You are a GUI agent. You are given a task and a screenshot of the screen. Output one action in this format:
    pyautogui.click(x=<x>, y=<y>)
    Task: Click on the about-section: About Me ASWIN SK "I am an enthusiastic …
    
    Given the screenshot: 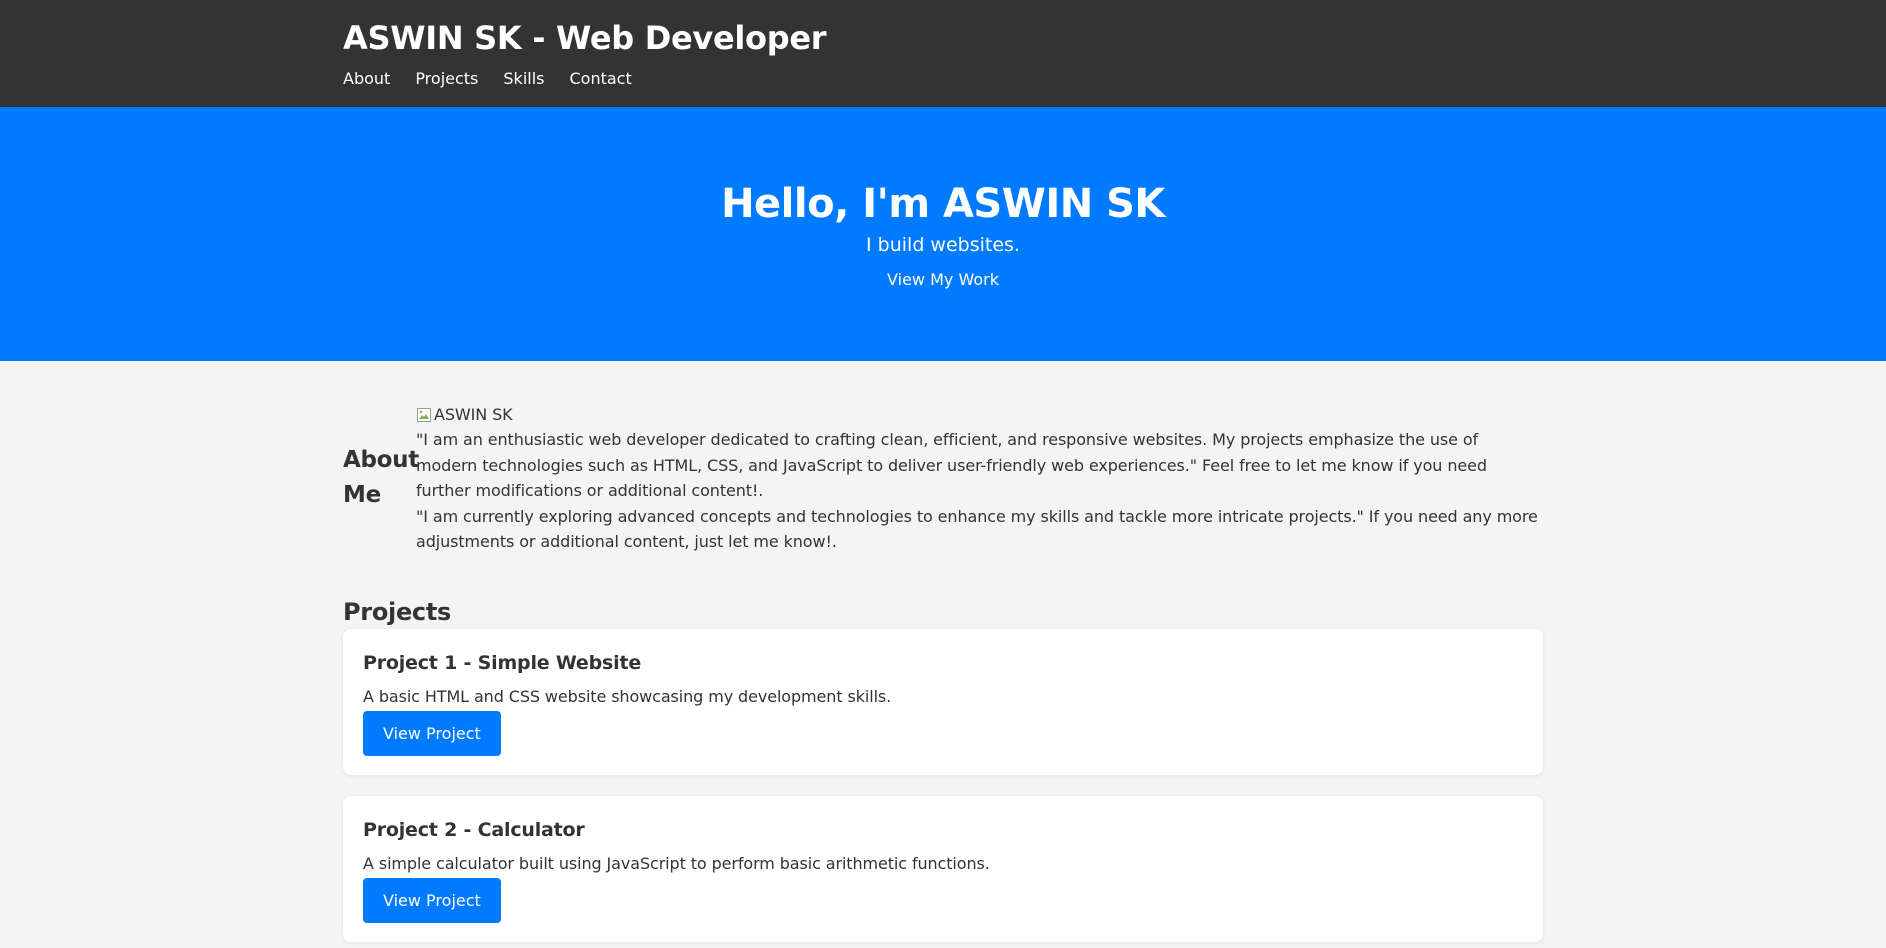 What is the action you would take?
    pyautogui.click(x=943, y=458)
    